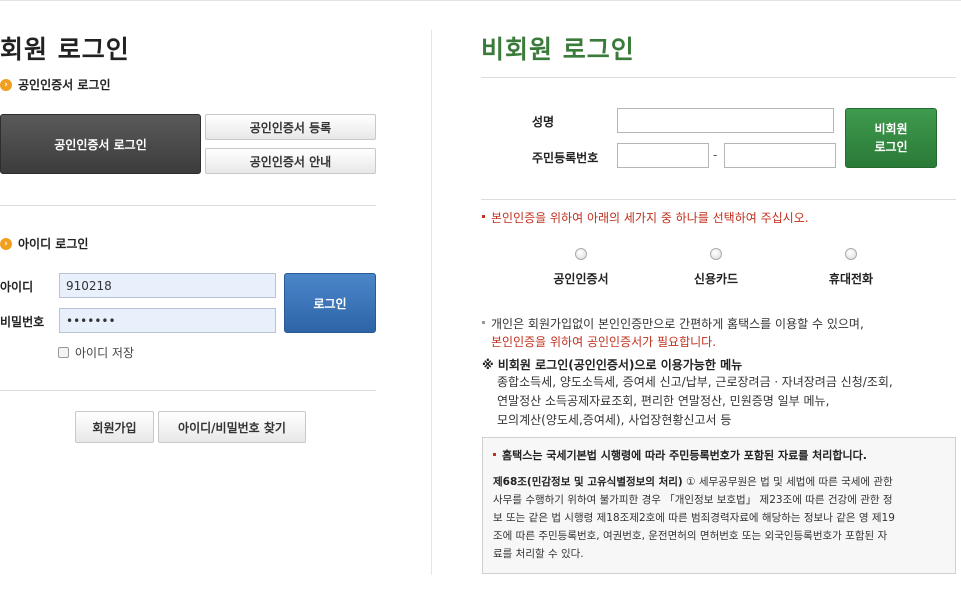 The width and height of the screenshot is (961, 604). I want to click on id-label: 아이디, so click(17, 287).